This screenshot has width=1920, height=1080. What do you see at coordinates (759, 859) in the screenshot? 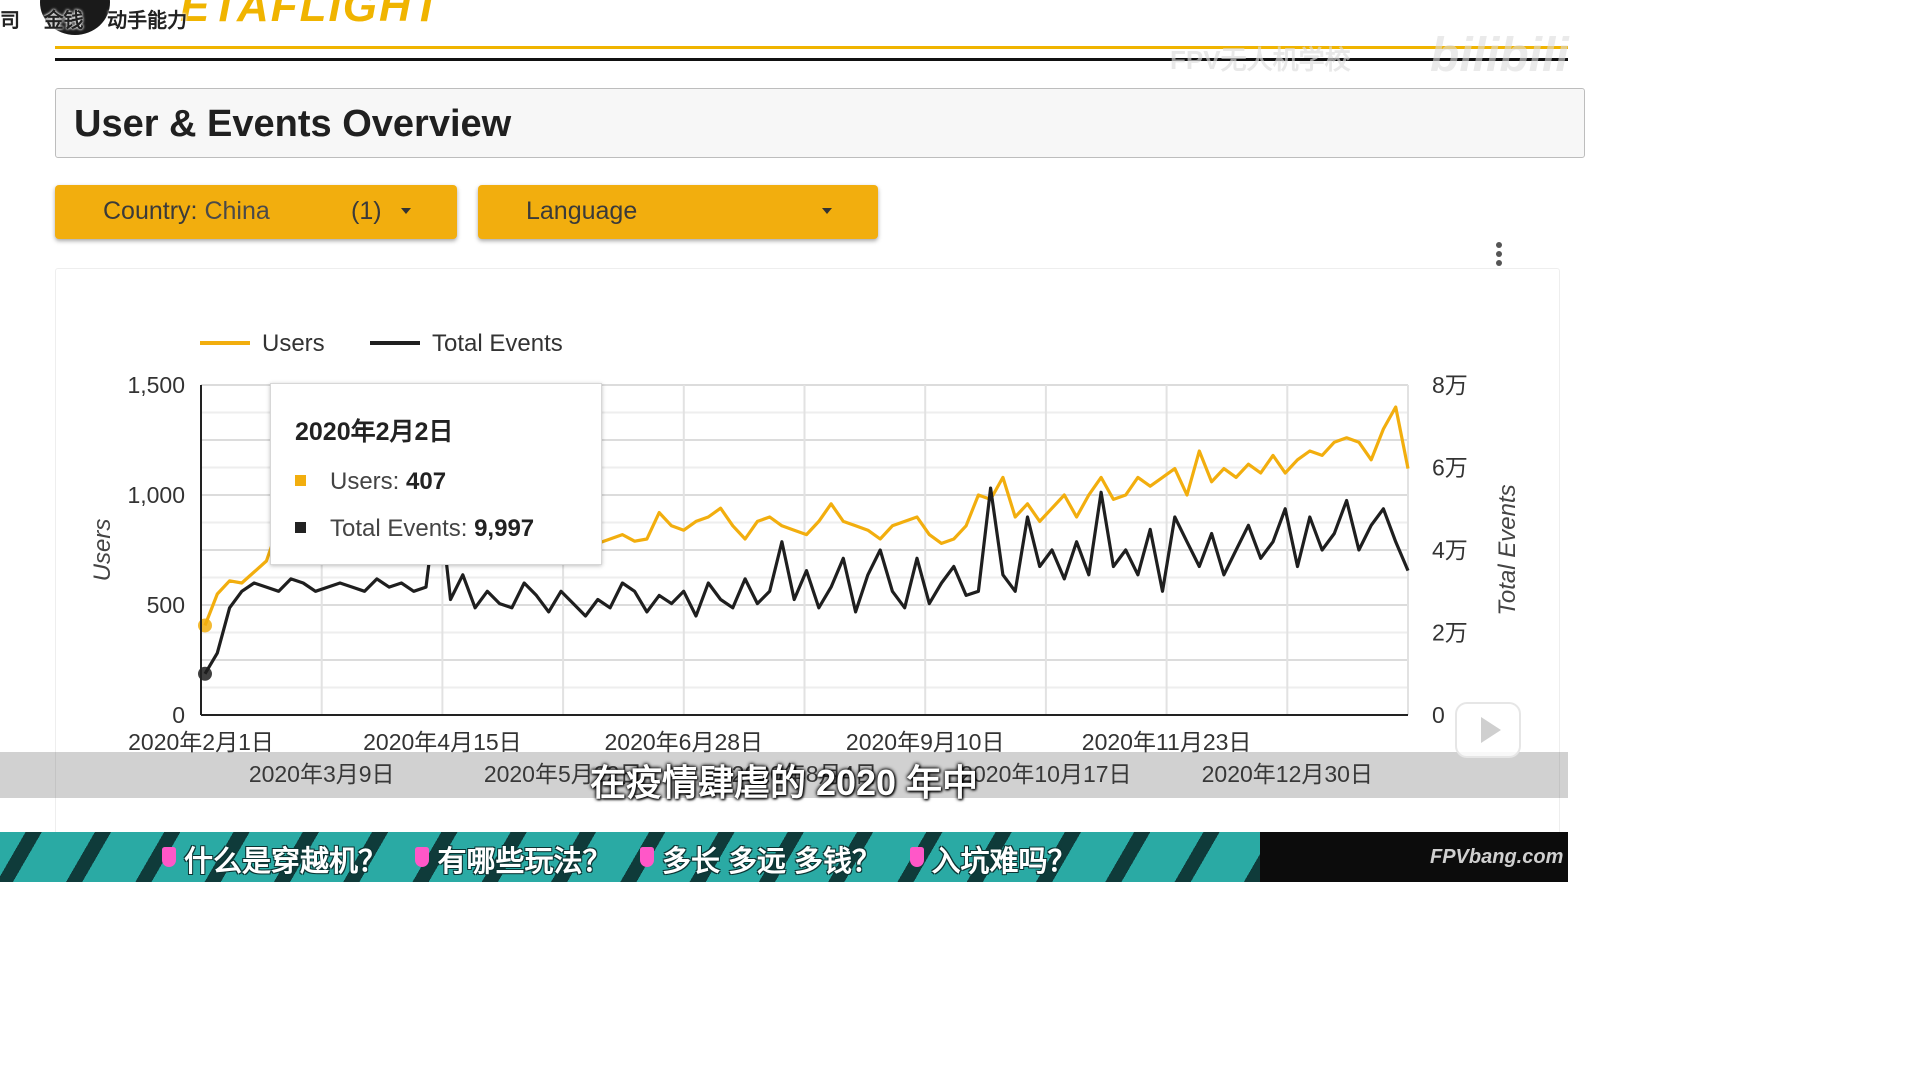
I see `banner-question: 多长 多远 多钱？` at bounding box center [759, 859].